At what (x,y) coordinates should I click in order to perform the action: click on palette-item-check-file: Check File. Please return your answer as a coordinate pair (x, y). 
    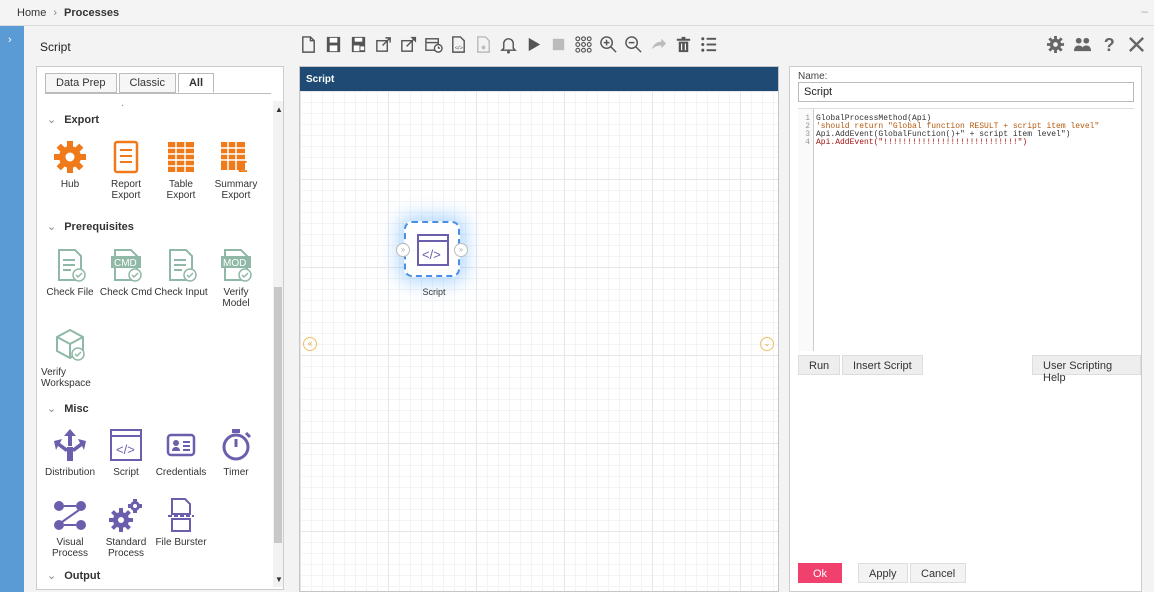
    Looking at the image, I should click on (70, 272).